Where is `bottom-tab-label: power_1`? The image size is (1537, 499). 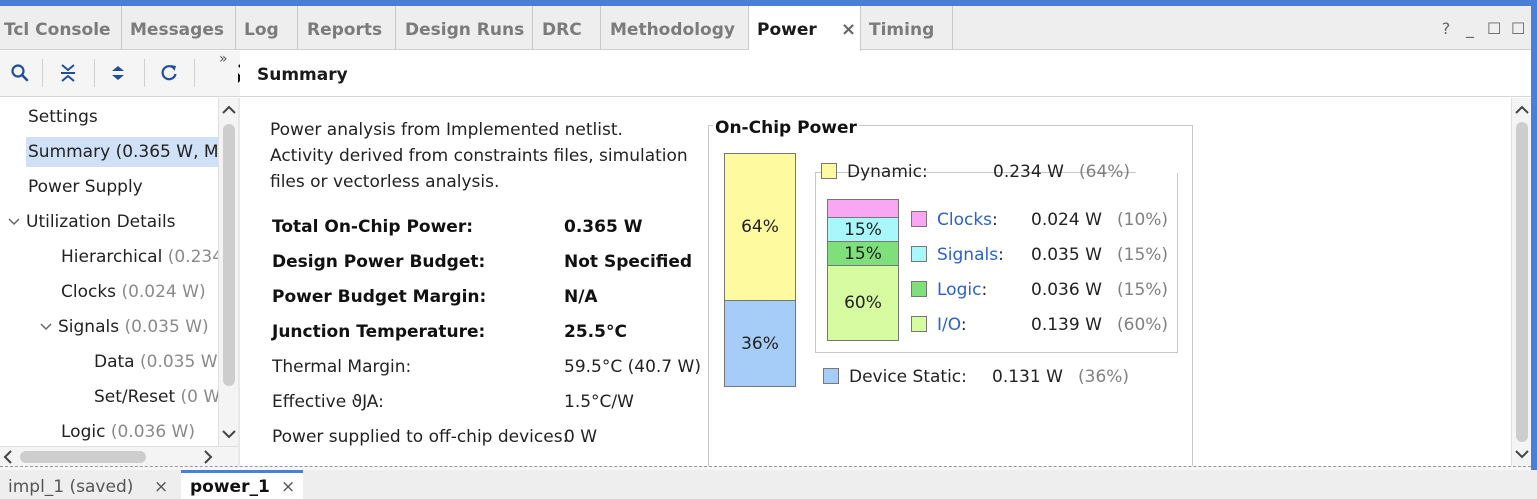 bottom-tab-label: power_1 is located at coordinates (230, 487).